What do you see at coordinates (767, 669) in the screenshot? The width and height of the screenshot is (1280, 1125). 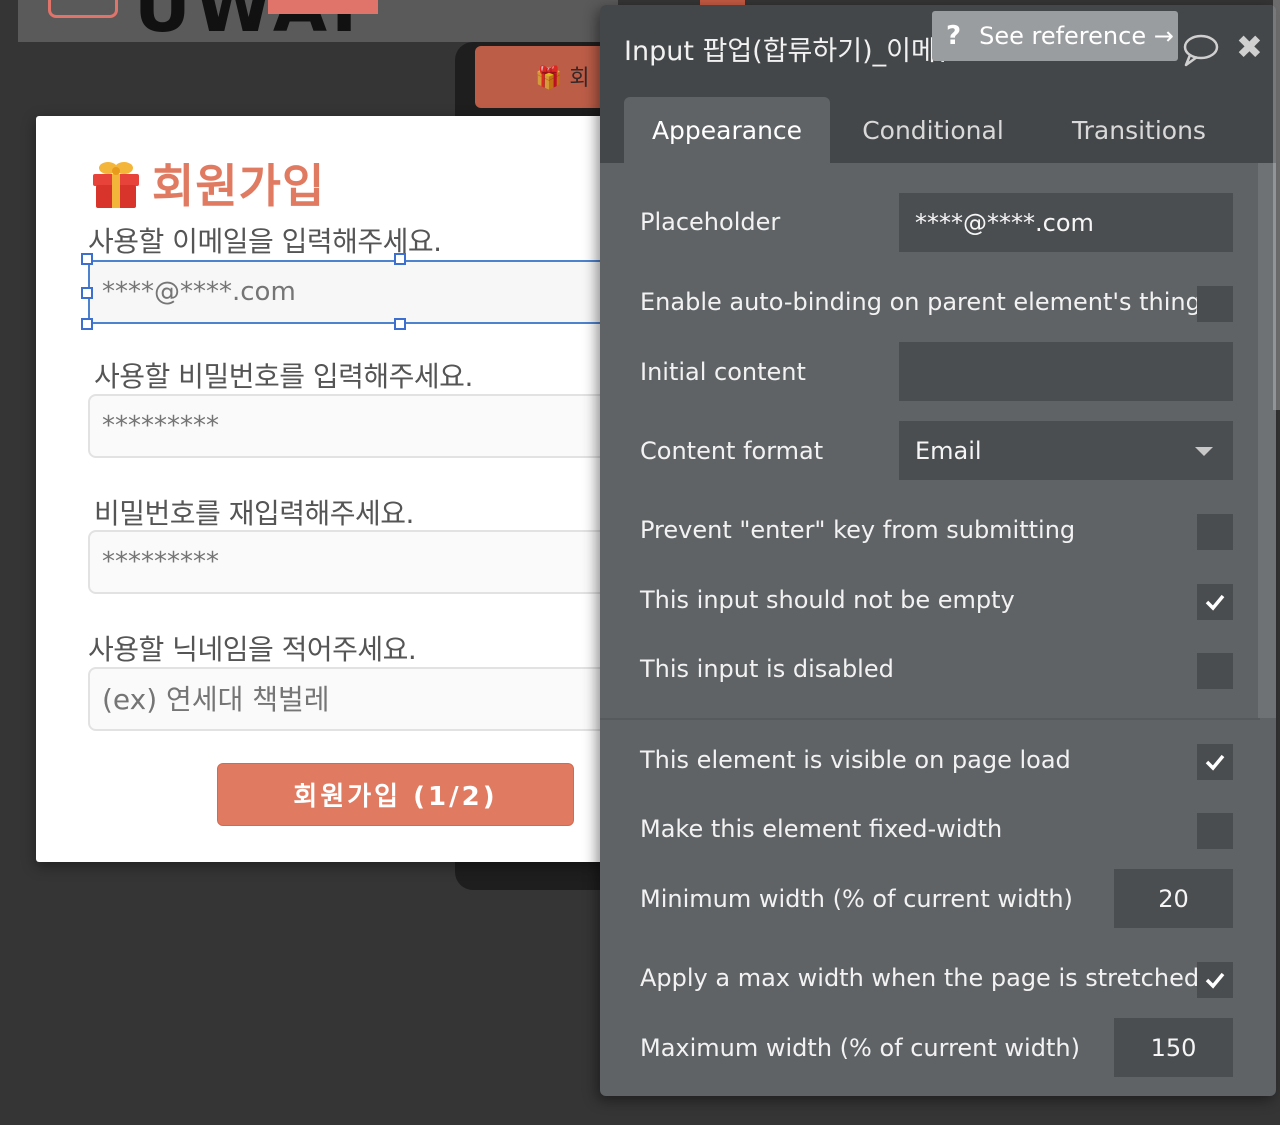 I see `disabled-label: This input is disabled` at bounding box center [767, 669].